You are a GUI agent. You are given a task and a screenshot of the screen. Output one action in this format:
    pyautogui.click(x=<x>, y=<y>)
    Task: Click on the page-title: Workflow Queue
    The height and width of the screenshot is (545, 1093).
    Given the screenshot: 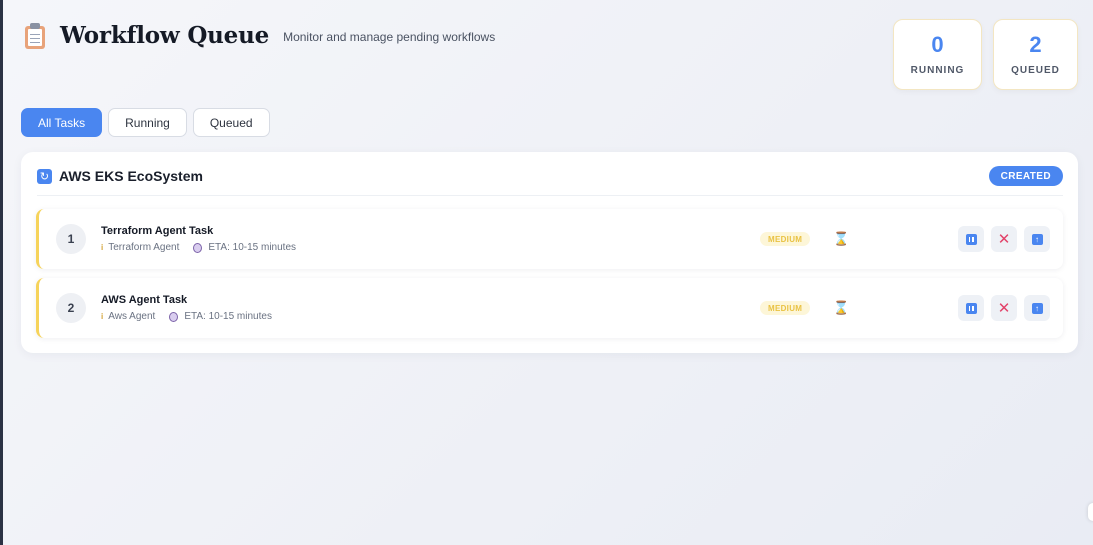 What is the action you would take?
    pyautogui.click(x=165, y=35)
    